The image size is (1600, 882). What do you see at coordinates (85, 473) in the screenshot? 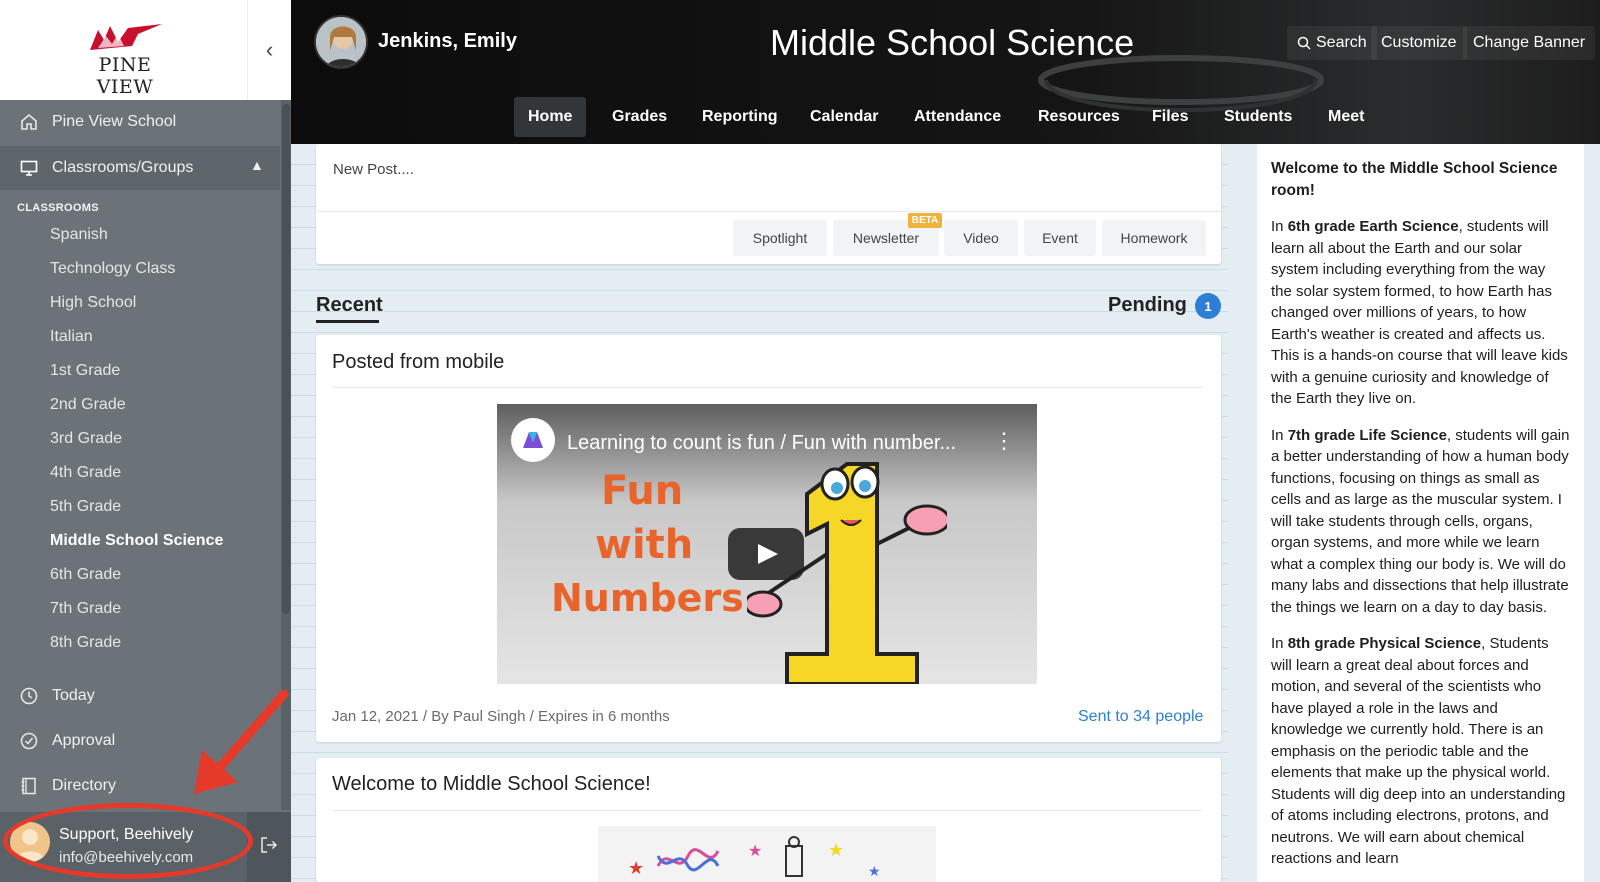
I see `classroom-item: 4th Grade` at bounding box center [85, 473].